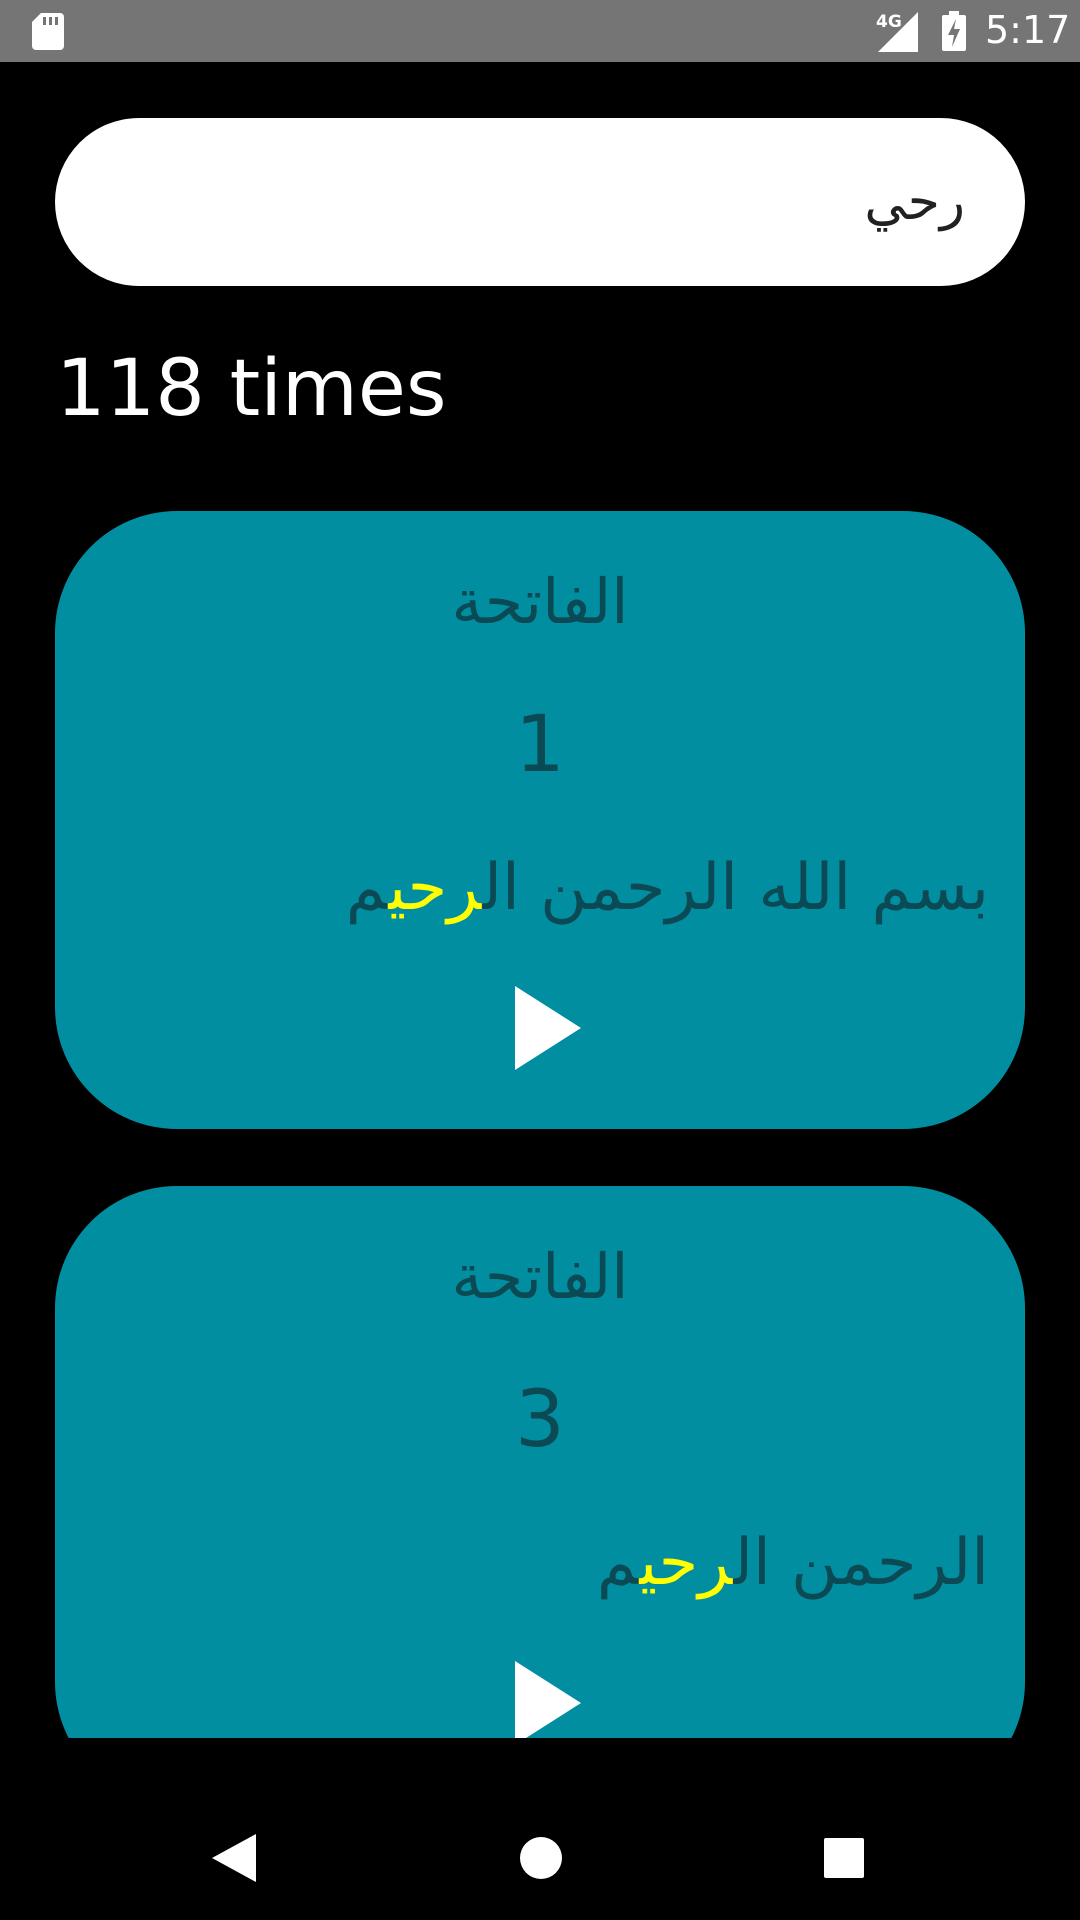  I want to click on sd-card-icon, so click(48, 31).